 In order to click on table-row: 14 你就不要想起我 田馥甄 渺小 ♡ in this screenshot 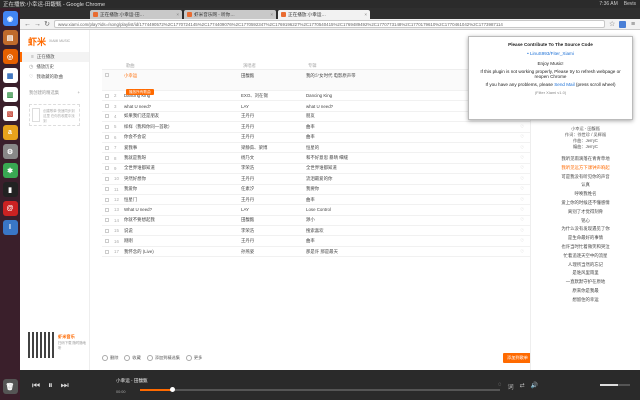, I will do `click(317, 221)`.